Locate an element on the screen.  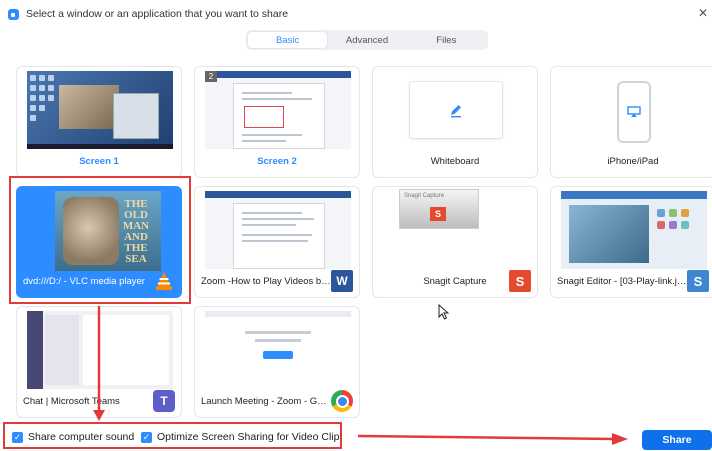
share-sound-label: Share computer sound is located at coordinates (81, 437).